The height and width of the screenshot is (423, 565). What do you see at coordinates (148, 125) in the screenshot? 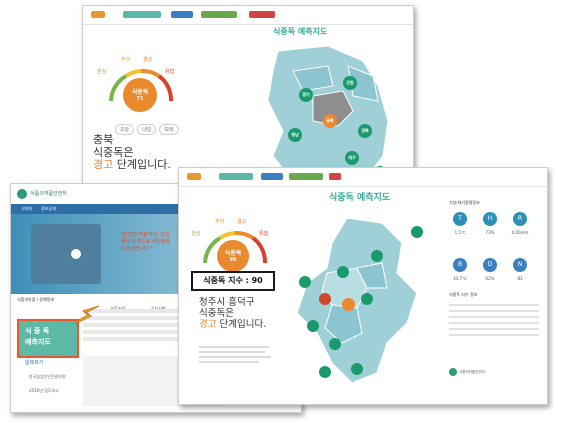
I see `day-tabs: 오늘 내일 모레` at bounding box center [148, 125].